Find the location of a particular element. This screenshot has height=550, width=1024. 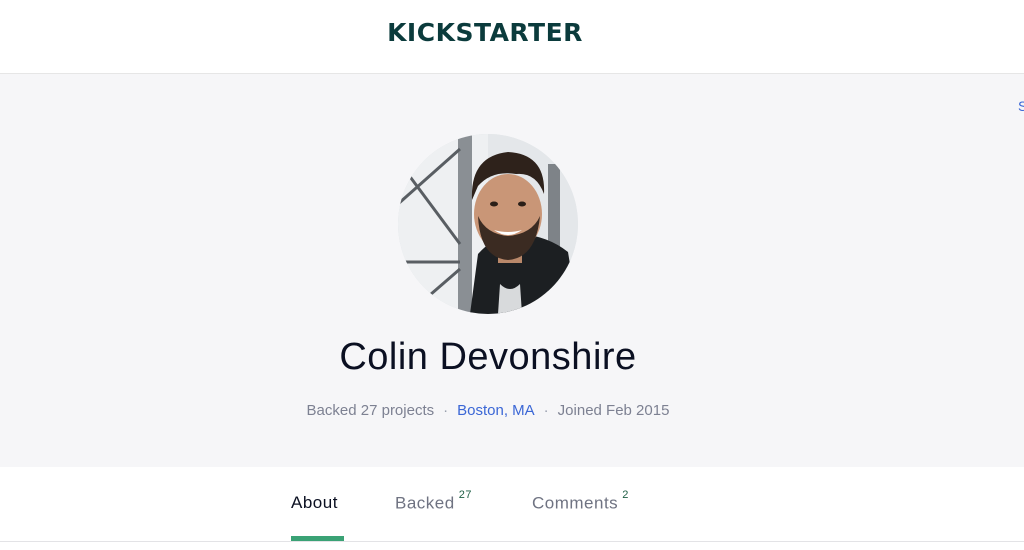

profile-avatar is located at coordinates (488, 224).